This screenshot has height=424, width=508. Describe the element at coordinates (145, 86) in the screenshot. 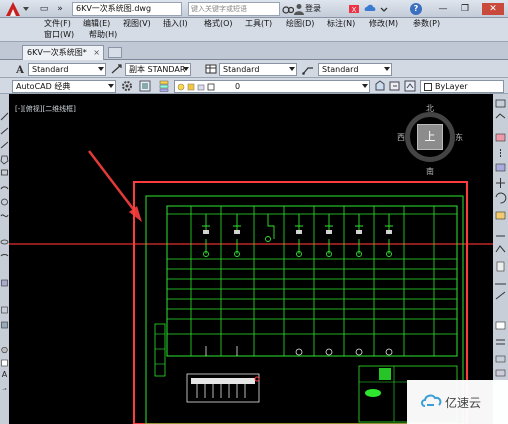

I see `workspace-settings-icon` at that location.